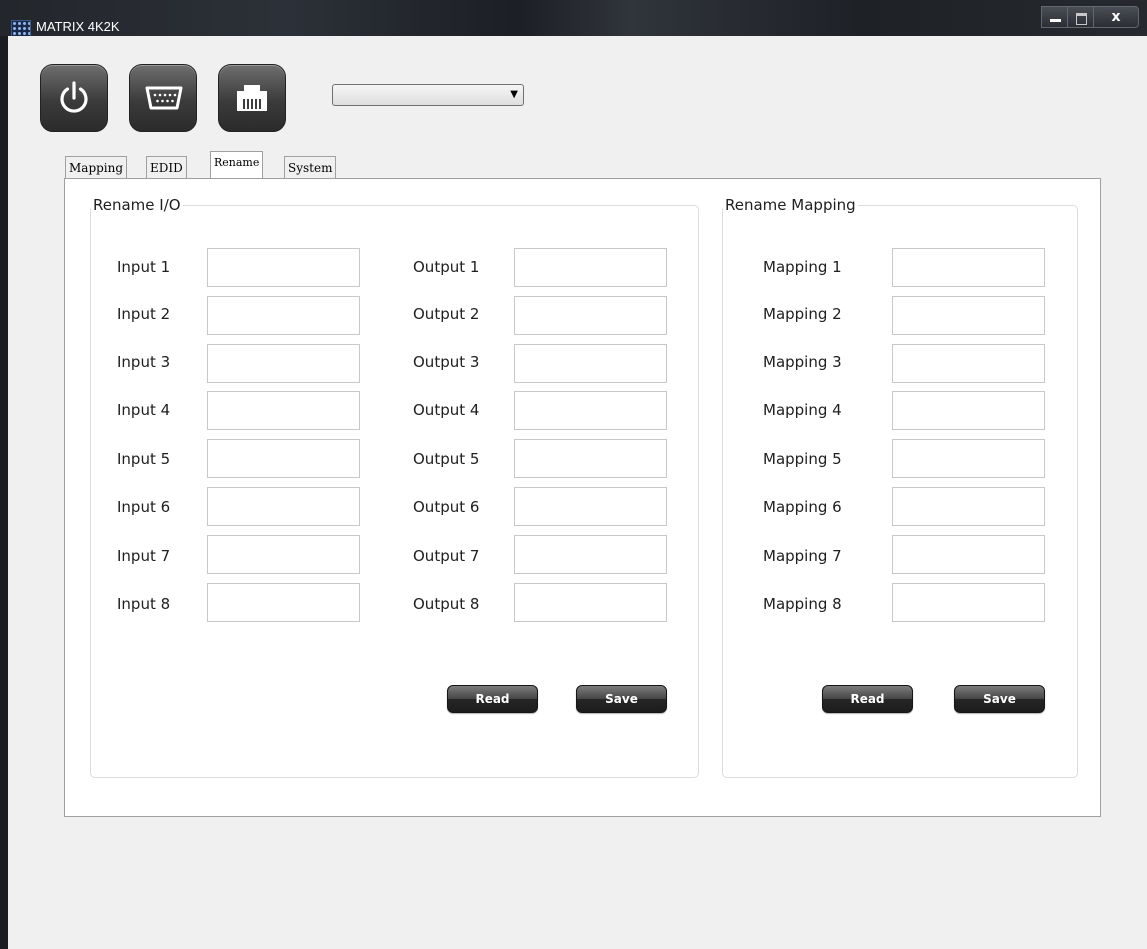  Describe the element at coordinates (96, 167) in the screenshot. I see `tab-mapping: Mapping` at that location.